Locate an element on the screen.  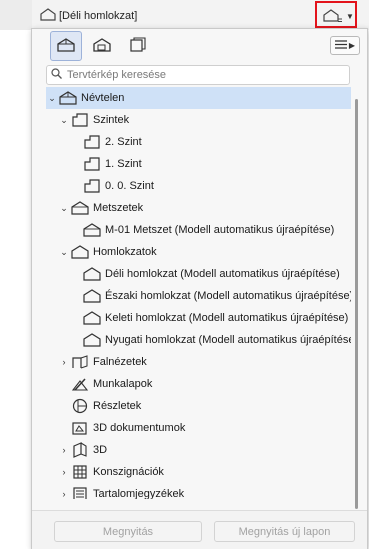
view-map-popup-toggle: ▼ is located at coordinates (336, 14).